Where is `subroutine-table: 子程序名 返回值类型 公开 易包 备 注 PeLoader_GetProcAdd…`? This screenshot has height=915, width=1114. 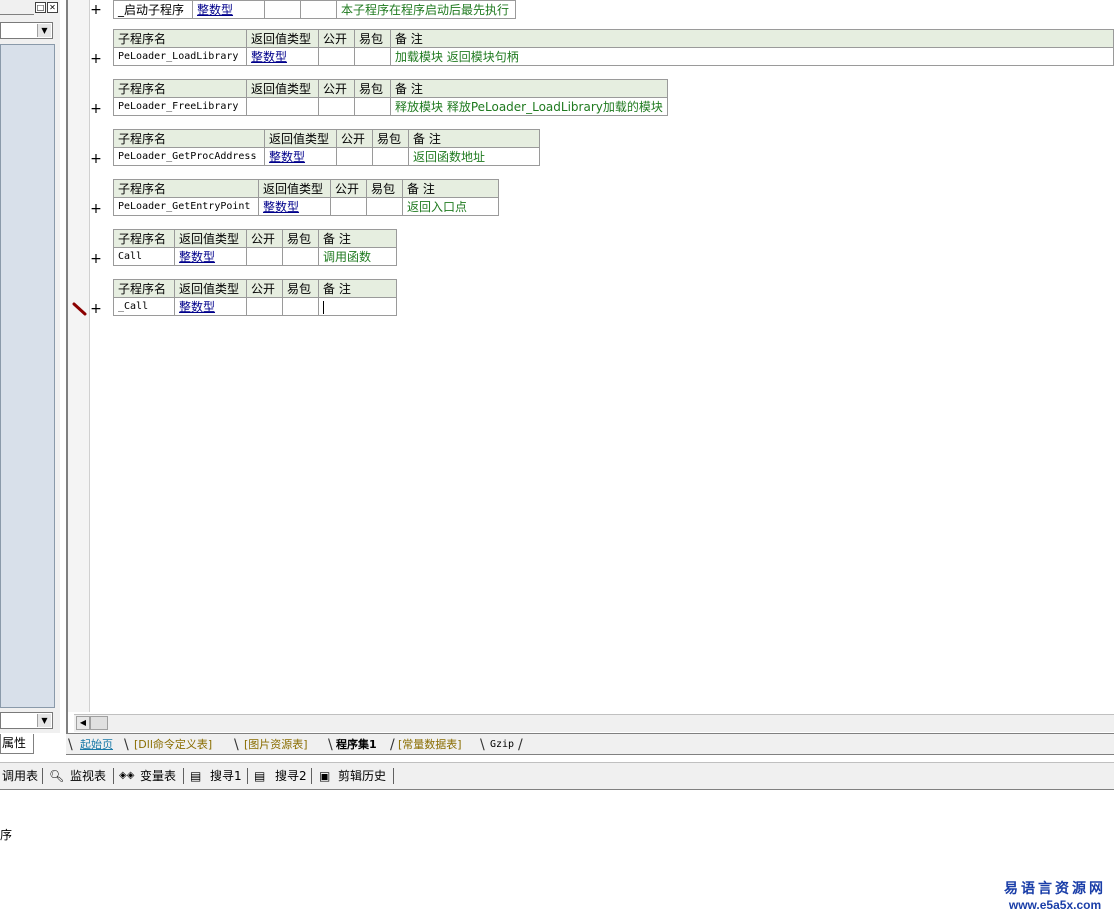
subroutine-table: 子程序名 返回值类型 公开 易包 备 注 PeLoader_GetProcAdd… is located at coordinates (326, 147).